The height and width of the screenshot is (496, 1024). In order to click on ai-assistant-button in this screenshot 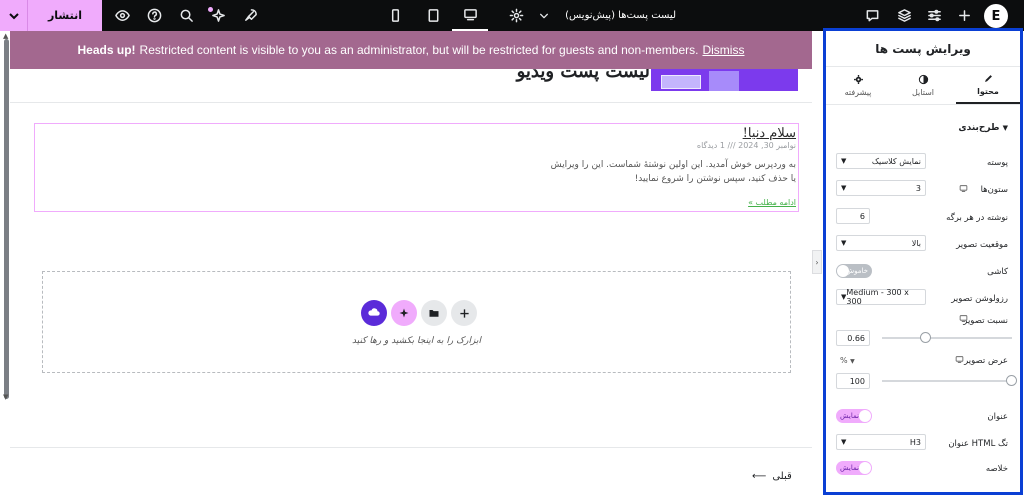, I will do `click(218, 15)`.